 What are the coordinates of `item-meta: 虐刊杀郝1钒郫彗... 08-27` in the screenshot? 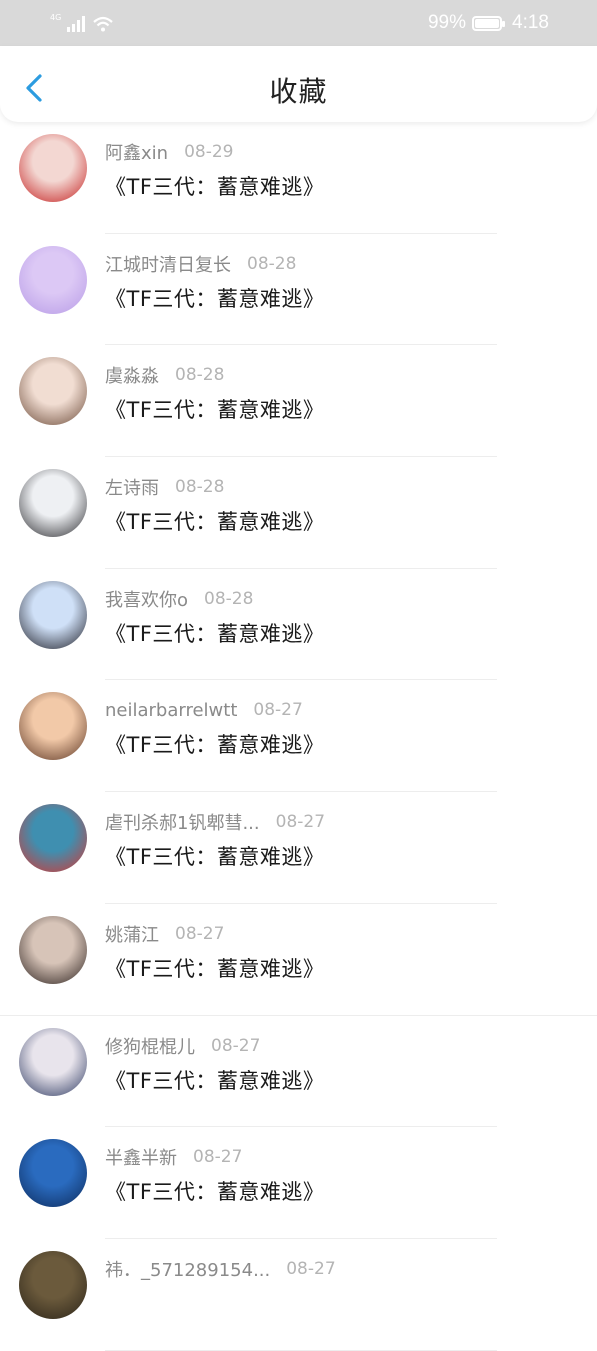 It's located at (215, 822).